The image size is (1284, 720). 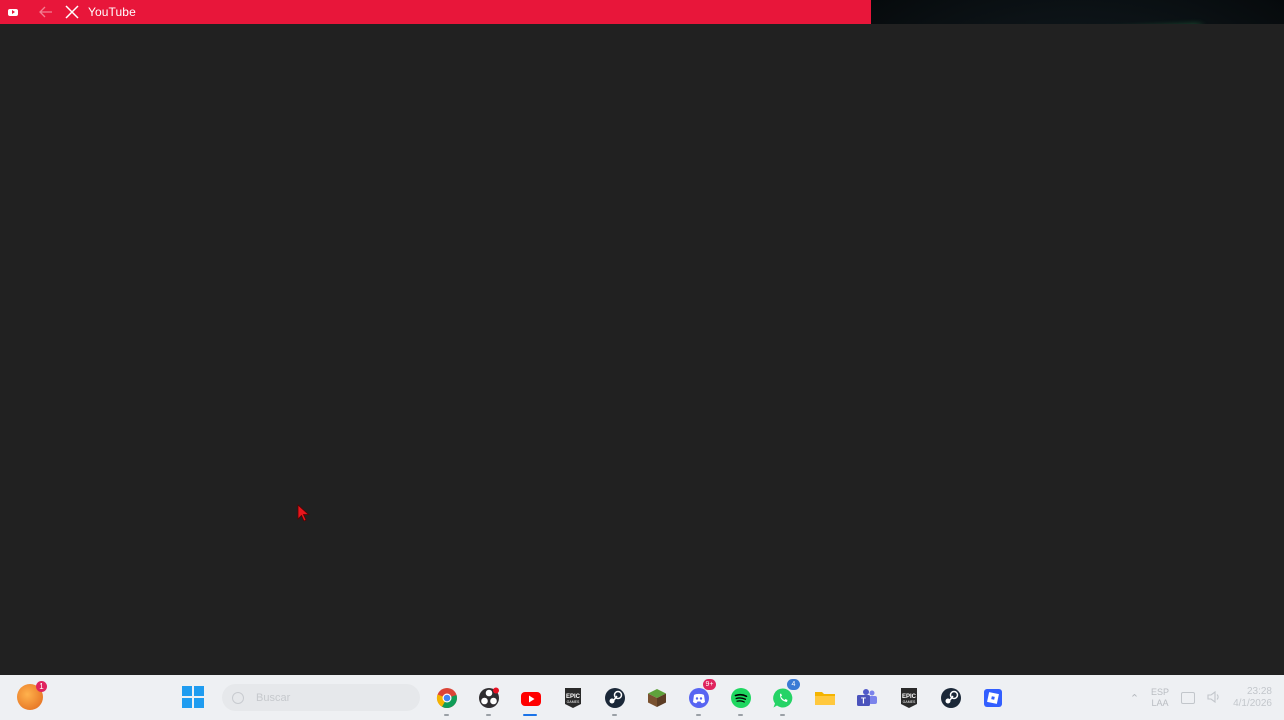 What do you see at coordinates (1134, 698) in the screenshot?
I see `show-hidden-icons-button: ⌃` at bounding box center [1134, 698].